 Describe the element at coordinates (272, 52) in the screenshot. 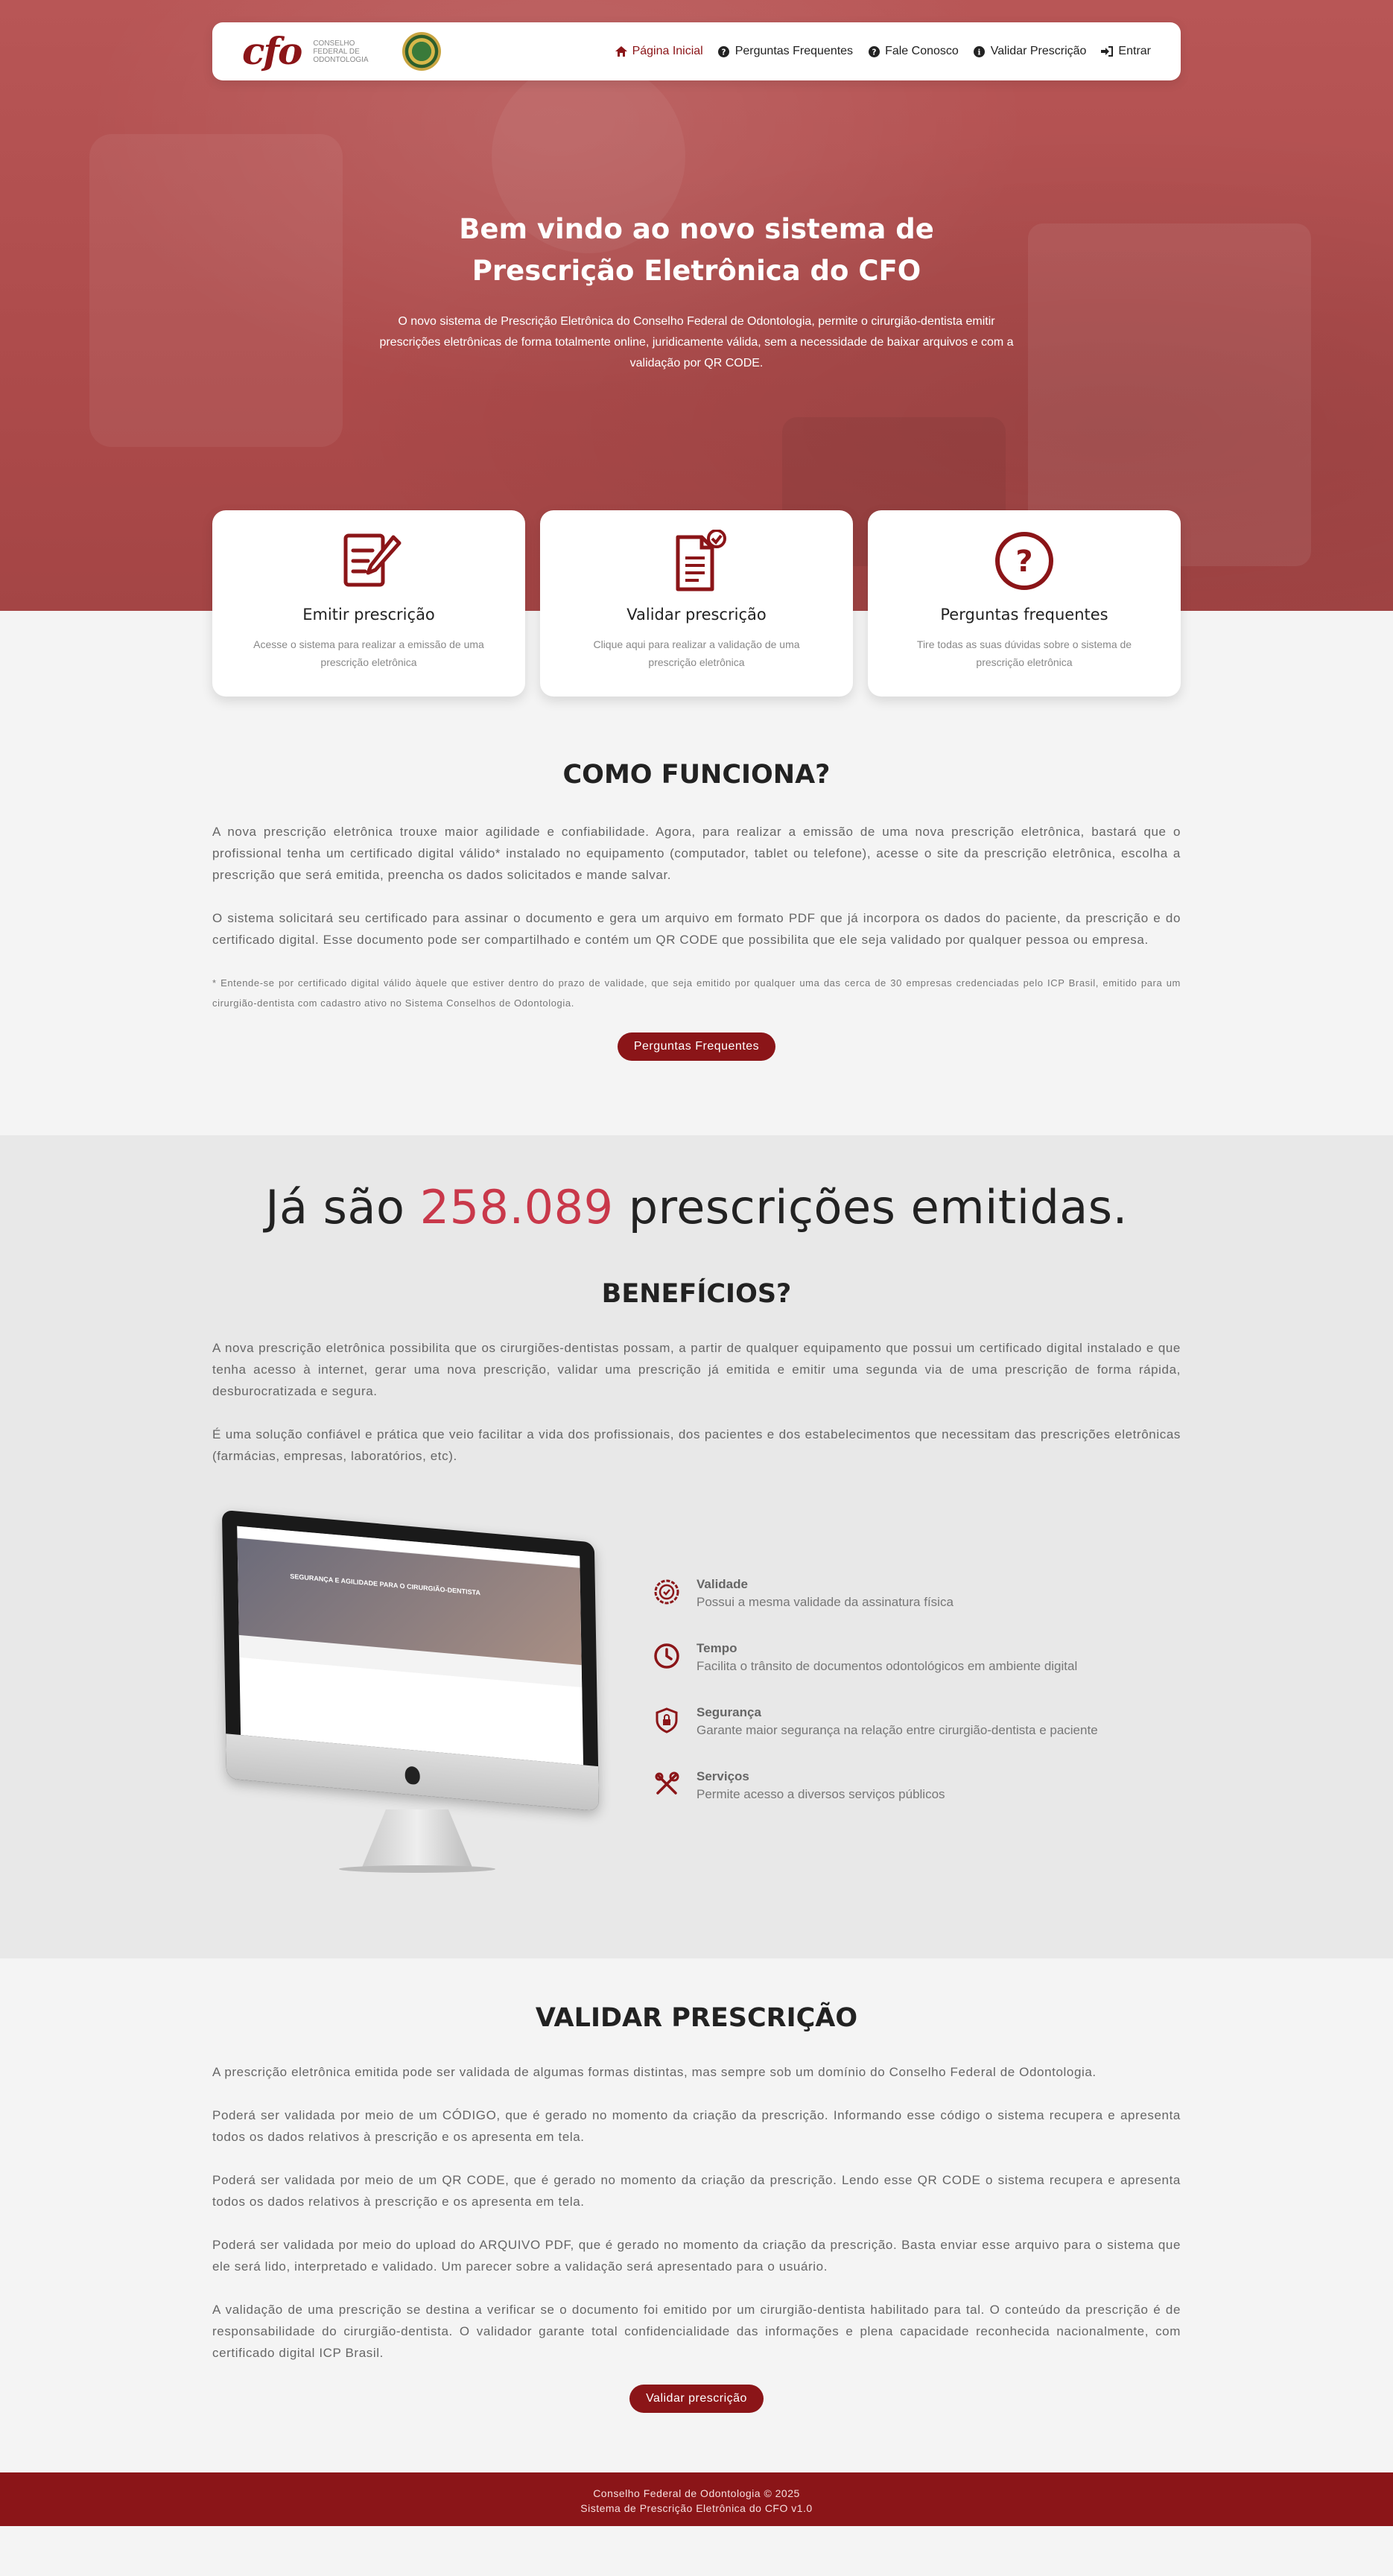

I see `cfo-logo: cfo` at that location.